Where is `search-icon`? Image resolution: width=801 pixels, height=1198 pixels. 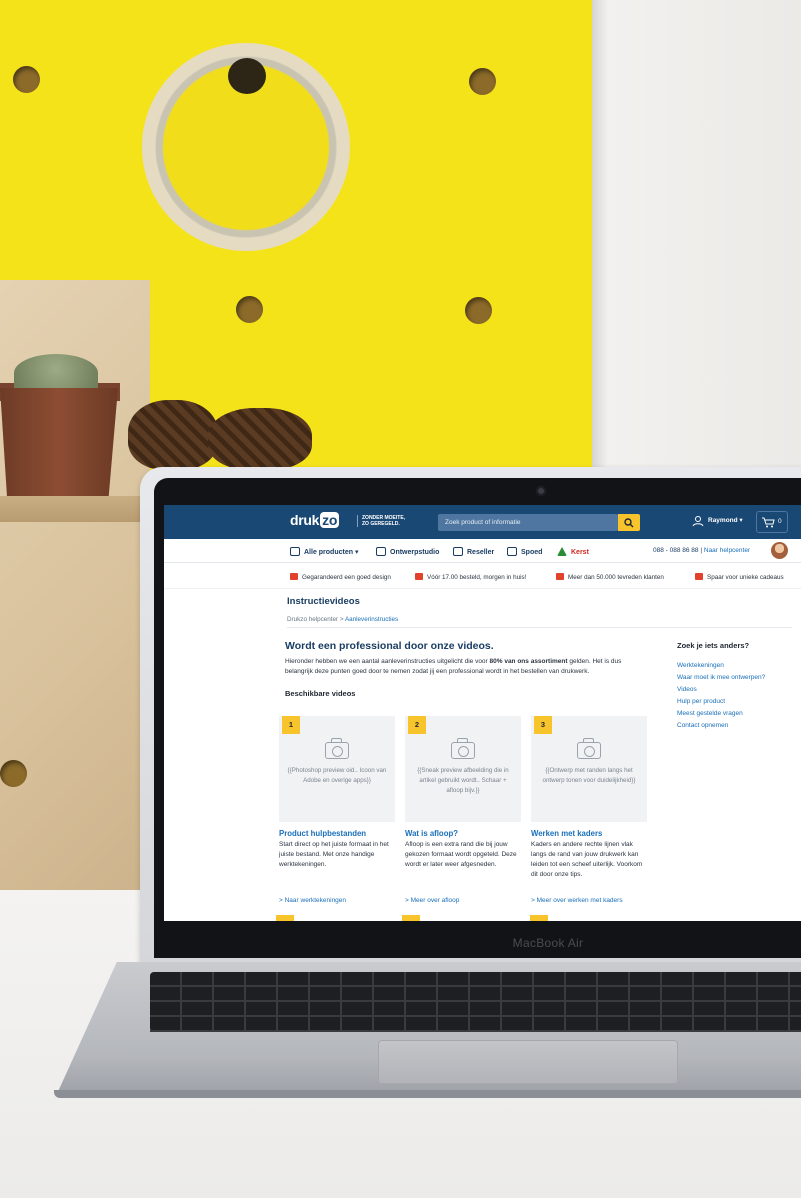
search-icon is located at coordinates (629, 523).